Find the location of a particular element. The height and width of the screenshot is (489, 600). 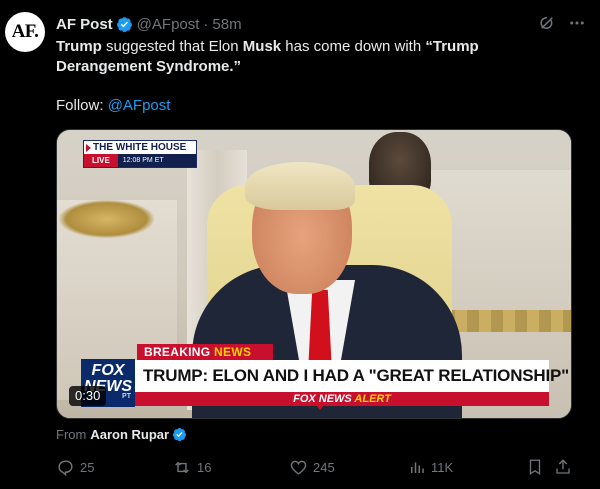

share-button is located at coordinates (563, 467).